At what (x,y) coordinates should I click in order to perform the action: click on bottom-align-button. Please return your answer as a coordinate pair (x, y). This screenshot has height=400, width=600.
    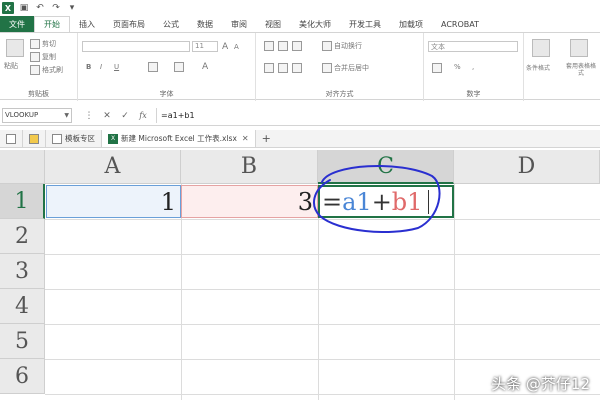
    Looking at the image, I should click on (297, 46).